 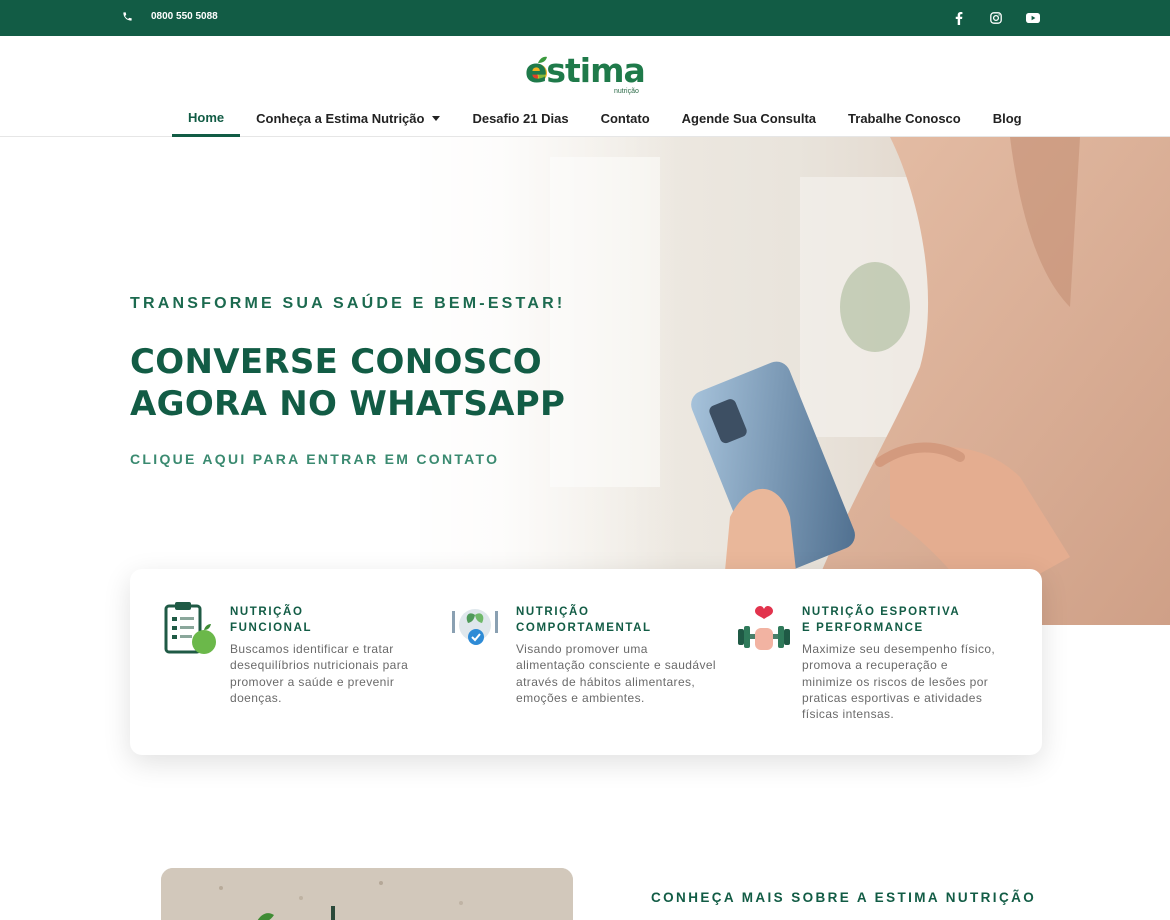 I want to click on instagram-icon, so click(x=996, y=18).